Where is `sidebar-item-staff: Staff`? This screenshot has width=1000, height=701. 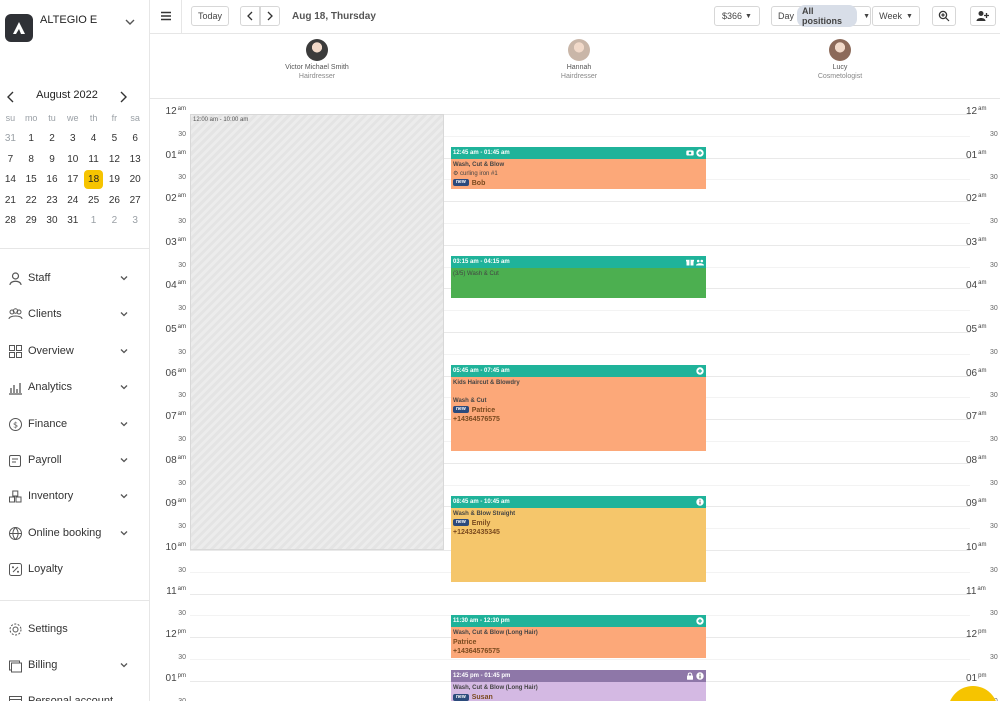
sidebar-item-staff: Staff is located at coordinates (74, 278).